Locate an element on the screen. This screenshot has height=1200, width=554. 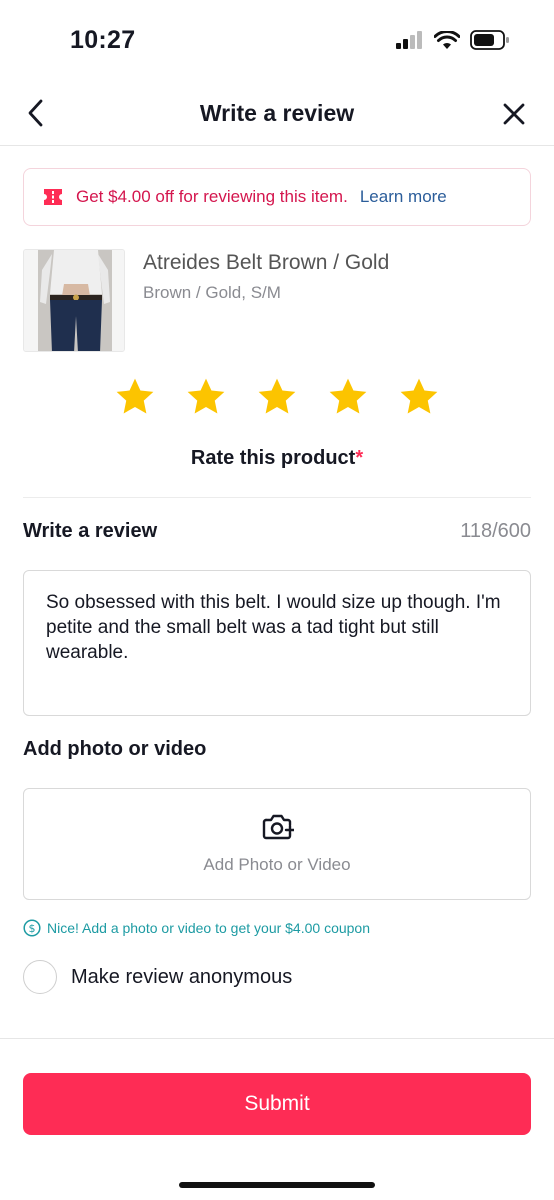
star-4-icon is located at coordinates (348, 397).